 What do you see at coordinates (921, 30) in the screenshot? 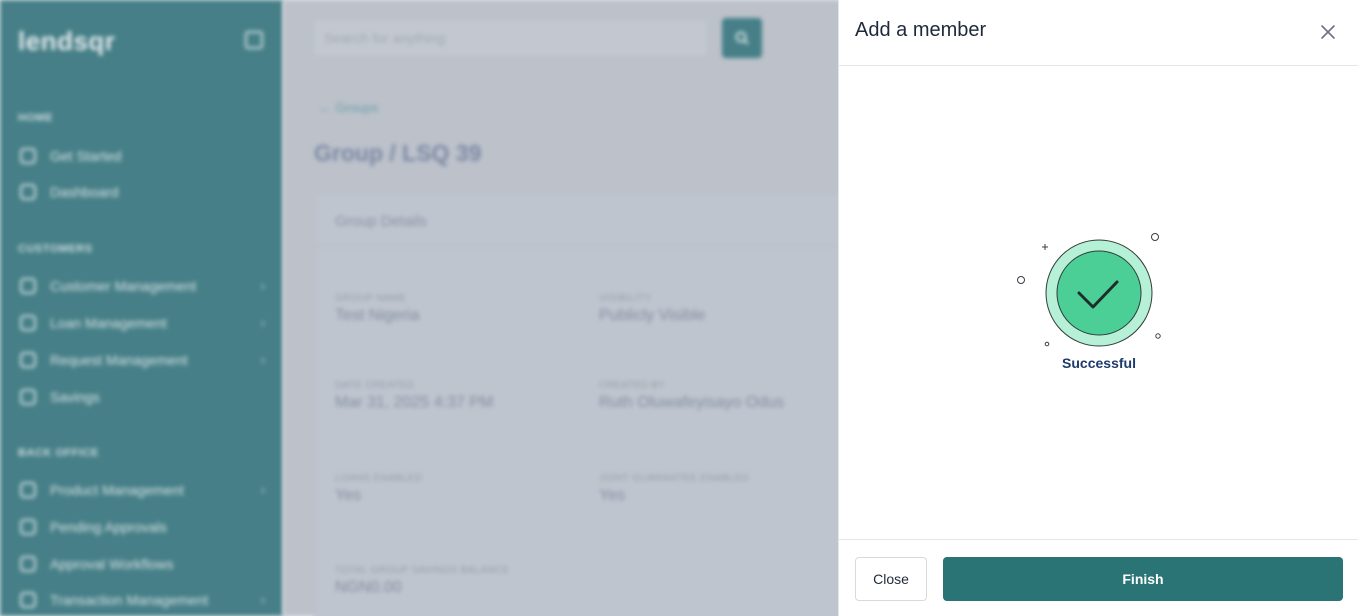
I see `drawer-title: Add a member` at bounding box center [921, 30].